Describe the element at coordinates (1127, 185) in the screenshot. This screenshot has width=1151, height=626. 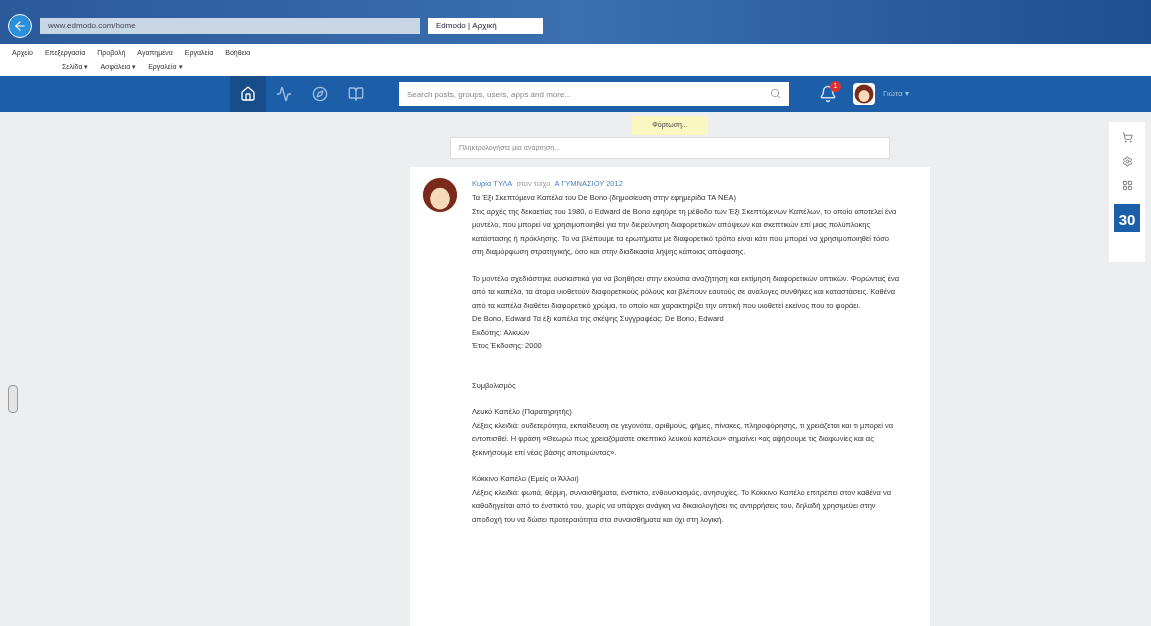
I see `grid-icon` at that location.